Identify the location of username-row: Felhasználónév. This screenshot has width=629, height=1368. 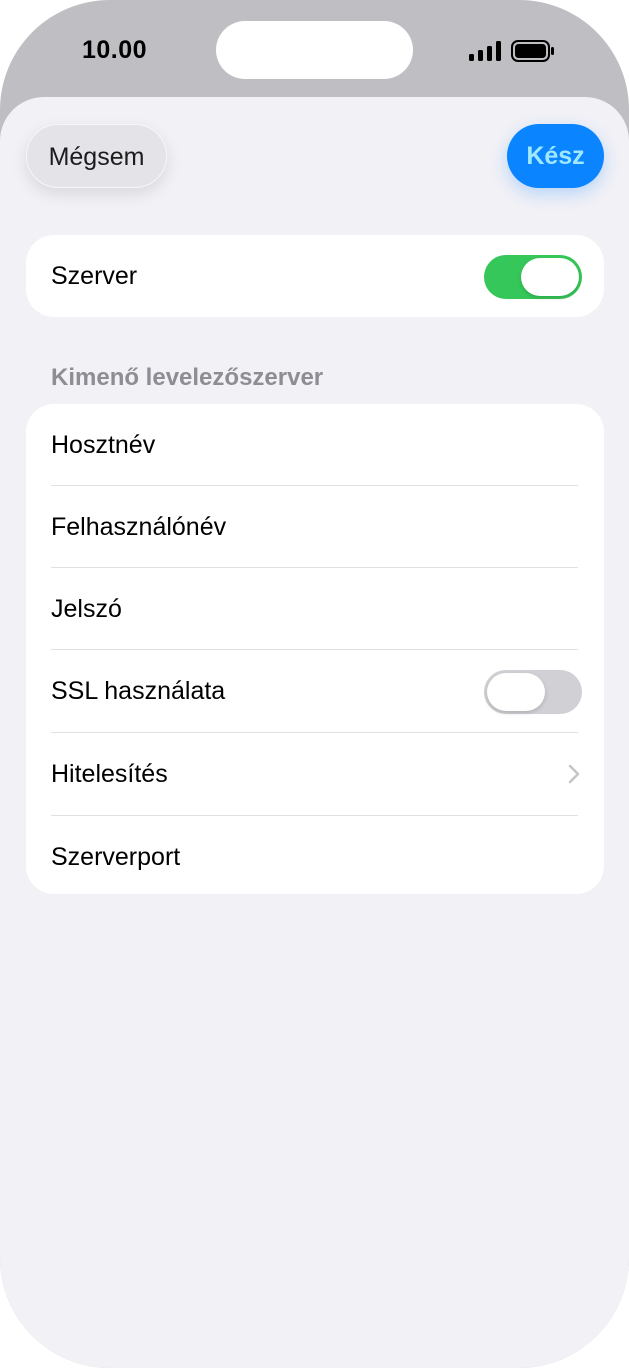
(315, 527).